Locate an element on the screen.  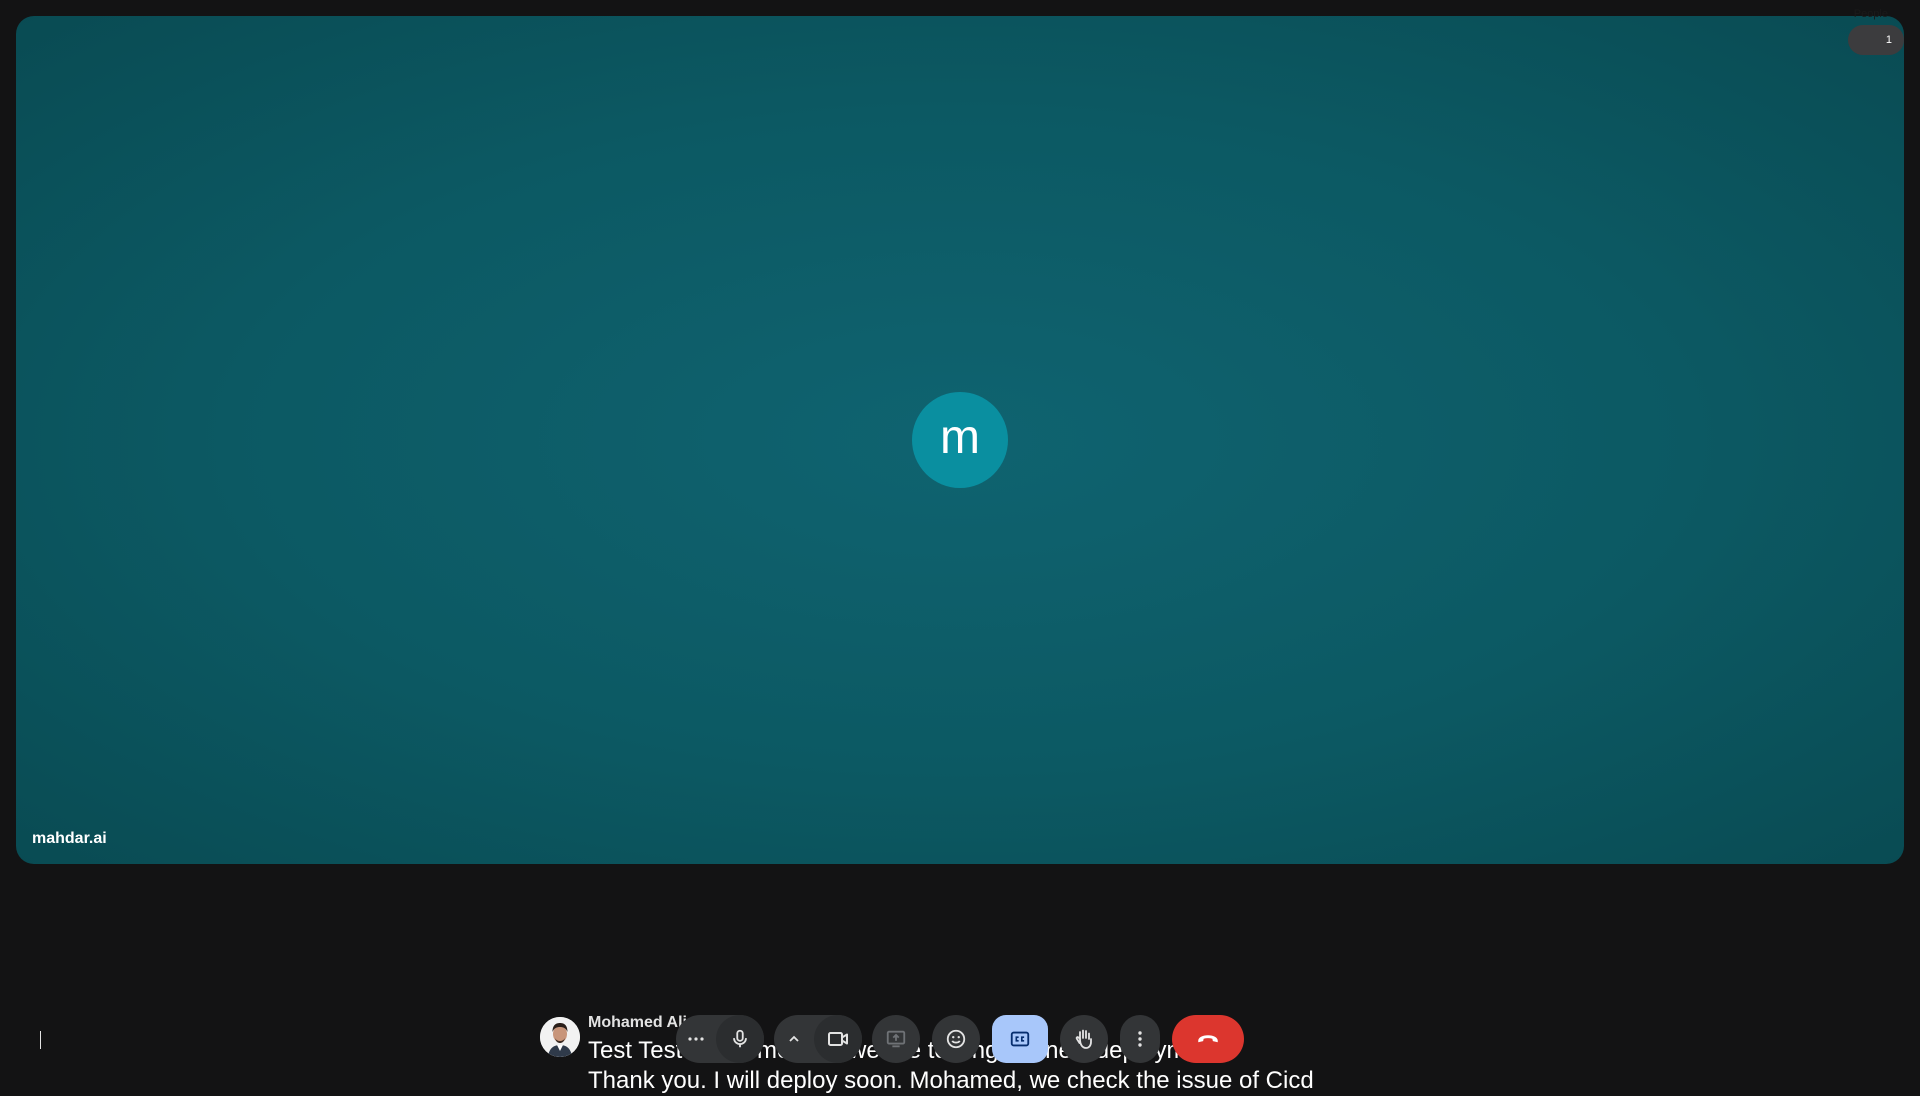
closed-captions-icon is located at coordinates (1020, 1039).